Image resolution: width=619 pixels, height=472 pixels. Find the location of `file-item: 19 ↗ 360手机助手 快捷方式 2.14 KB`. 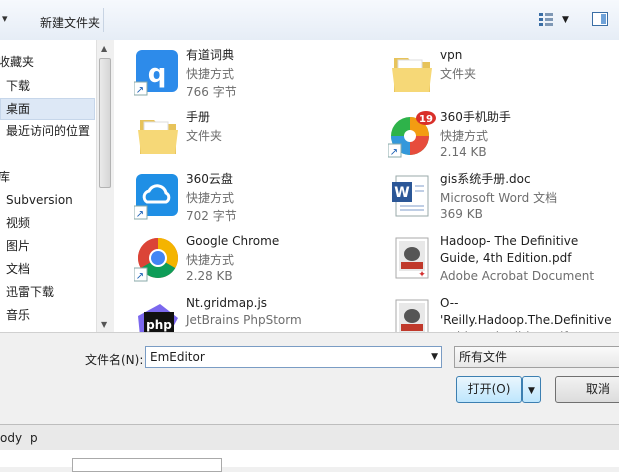

file-item: 19 ↗ 360手机助手 快捷方式 2.14 KB is located at coordinates (493, 134).